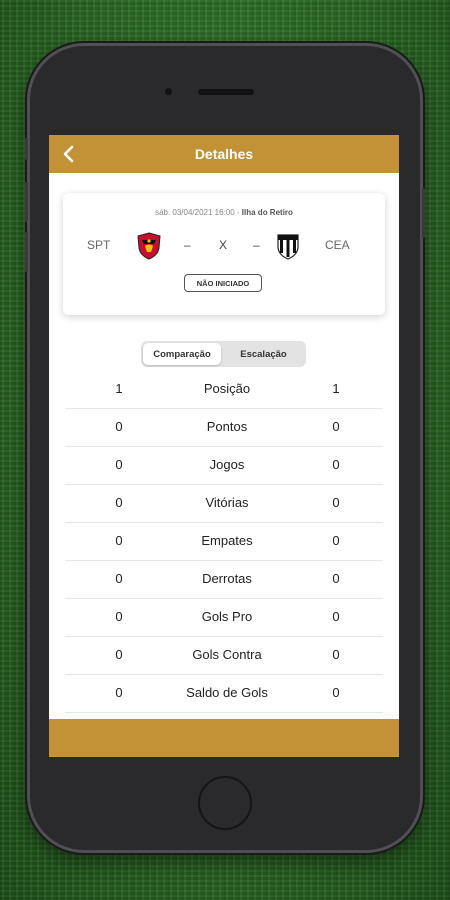  What do you see at coordinates (256, 245) in the screenshot?
I see `away-dash: –` at bounding box center [256, 245].